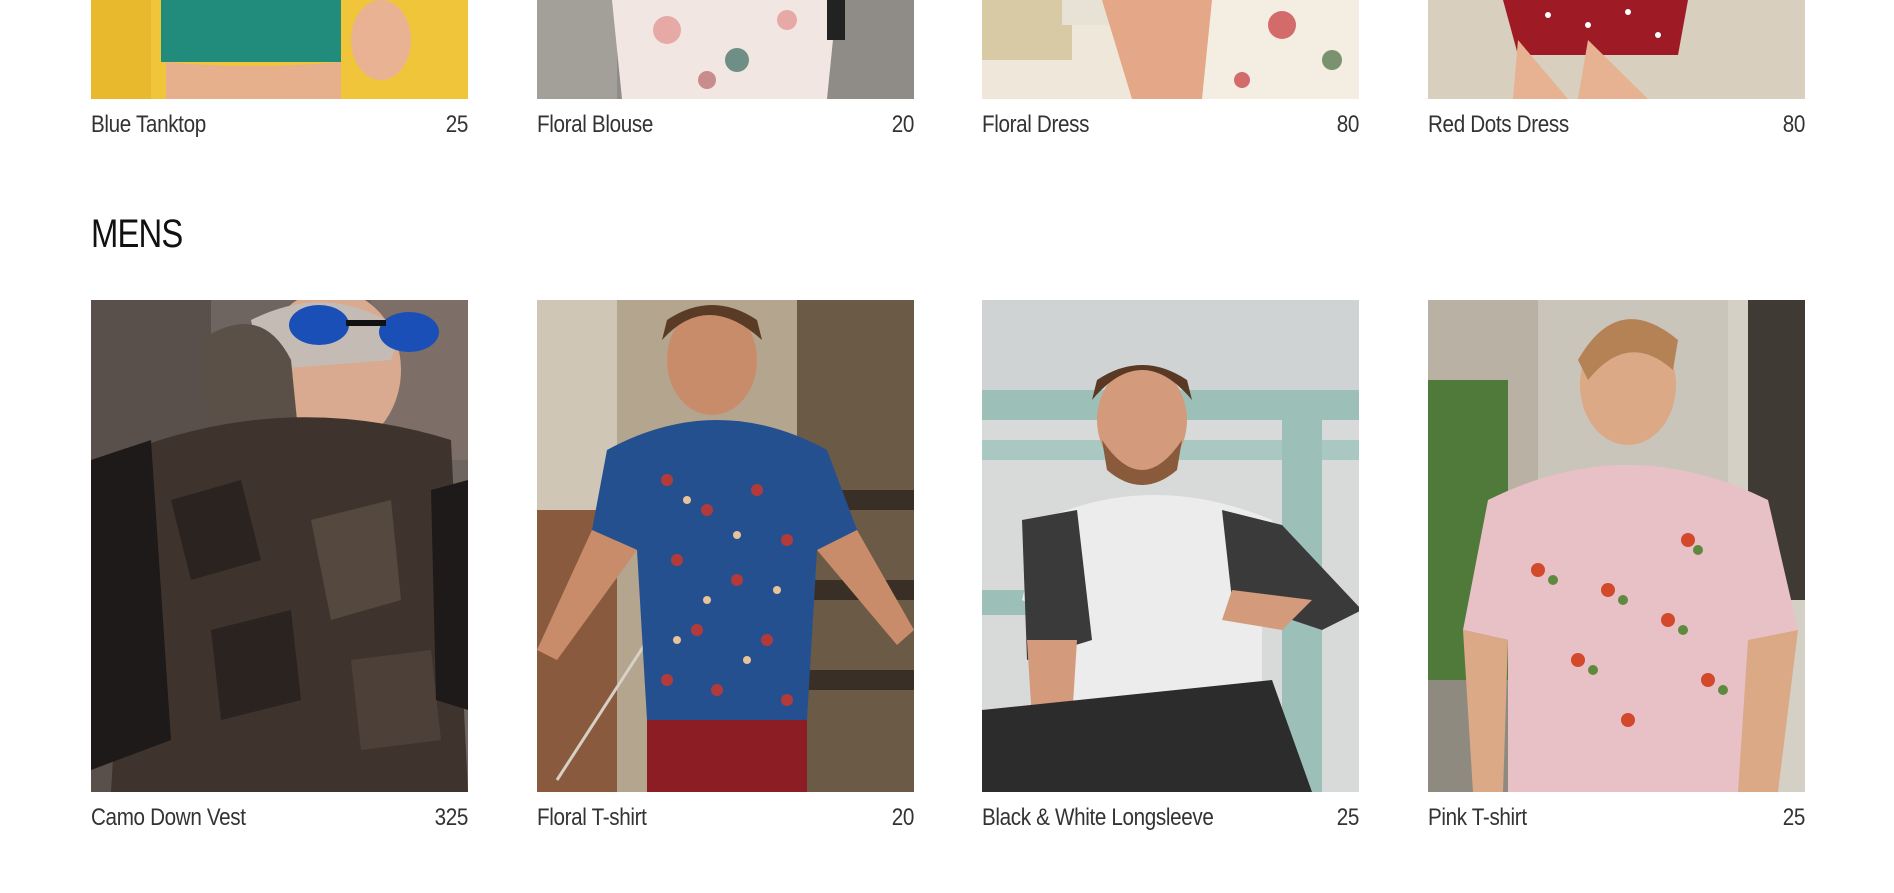 Image resolution: width=1894 pixels, height=893 pixels. I want to click on product-caption: Black & White Longsleeve 25, so click(1170, 818).